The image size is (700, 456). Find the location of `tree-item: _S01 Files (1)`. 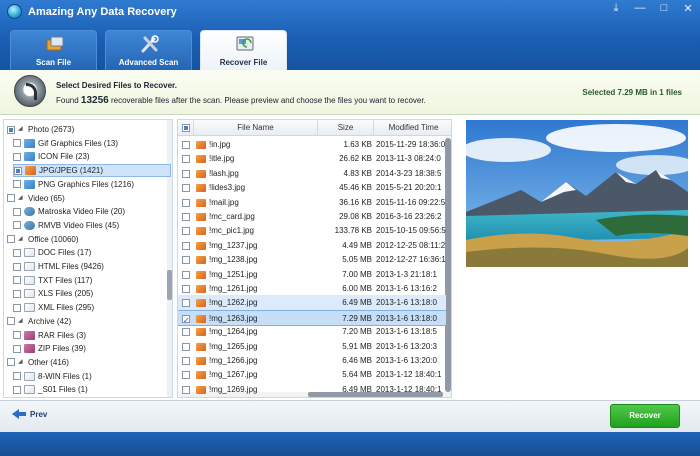

tree-item: _S01 Files (1) is located at coordinates (92, 389).